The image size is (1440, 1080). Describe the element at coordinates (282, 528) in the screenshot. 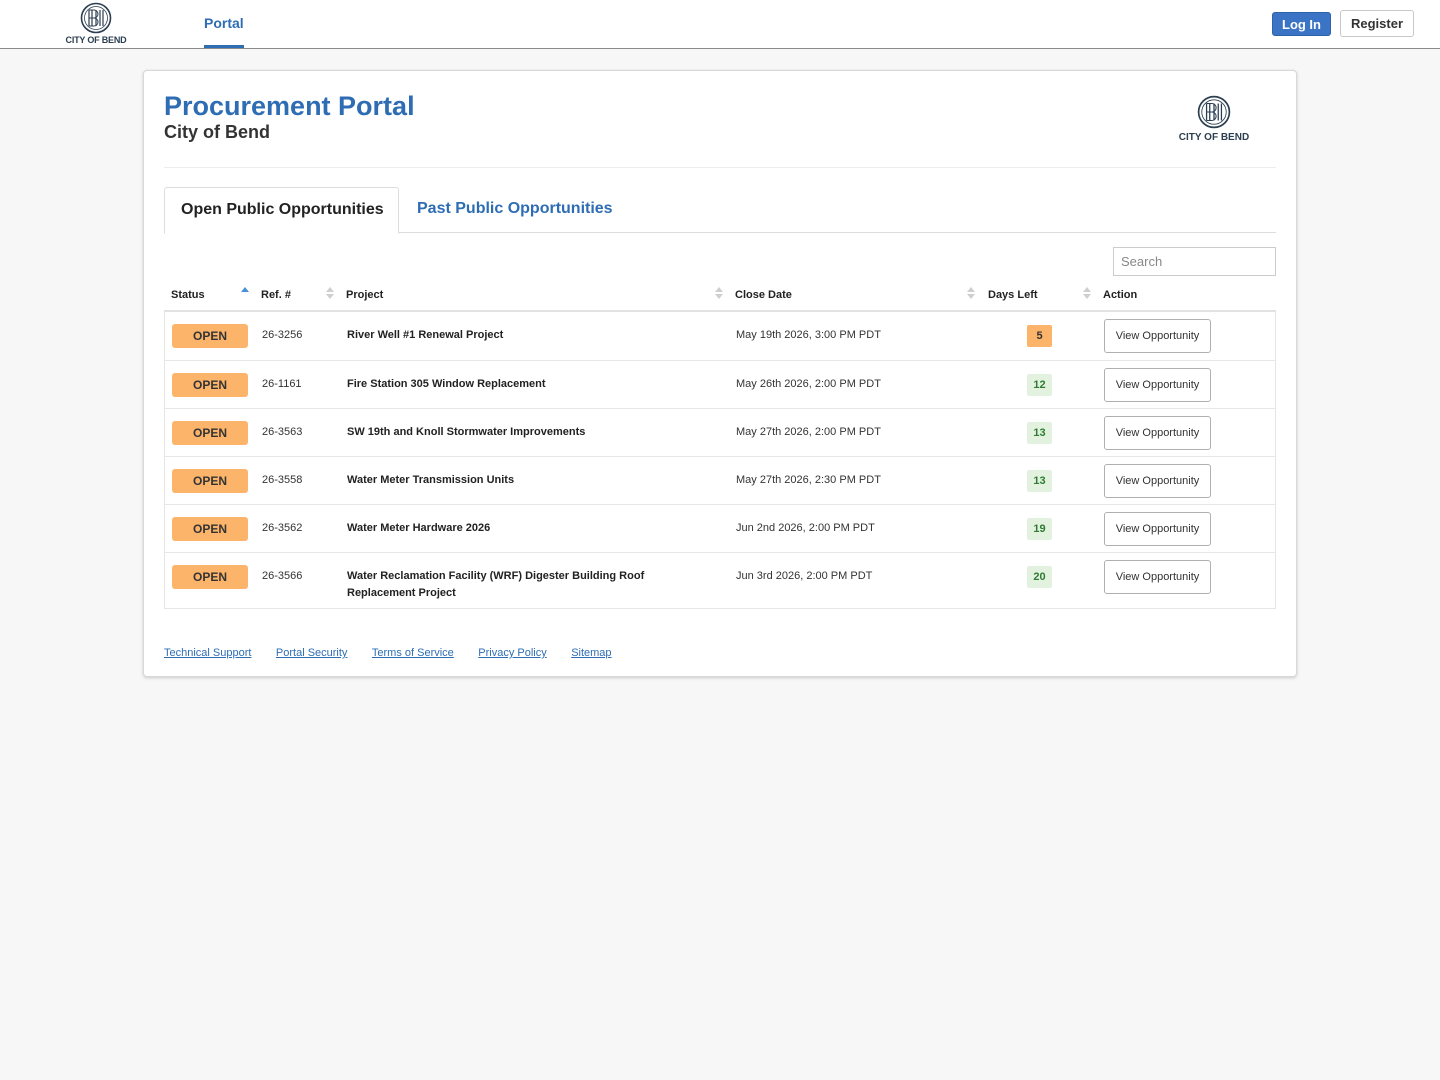

I see `ref-number: 26-3562` at that location.